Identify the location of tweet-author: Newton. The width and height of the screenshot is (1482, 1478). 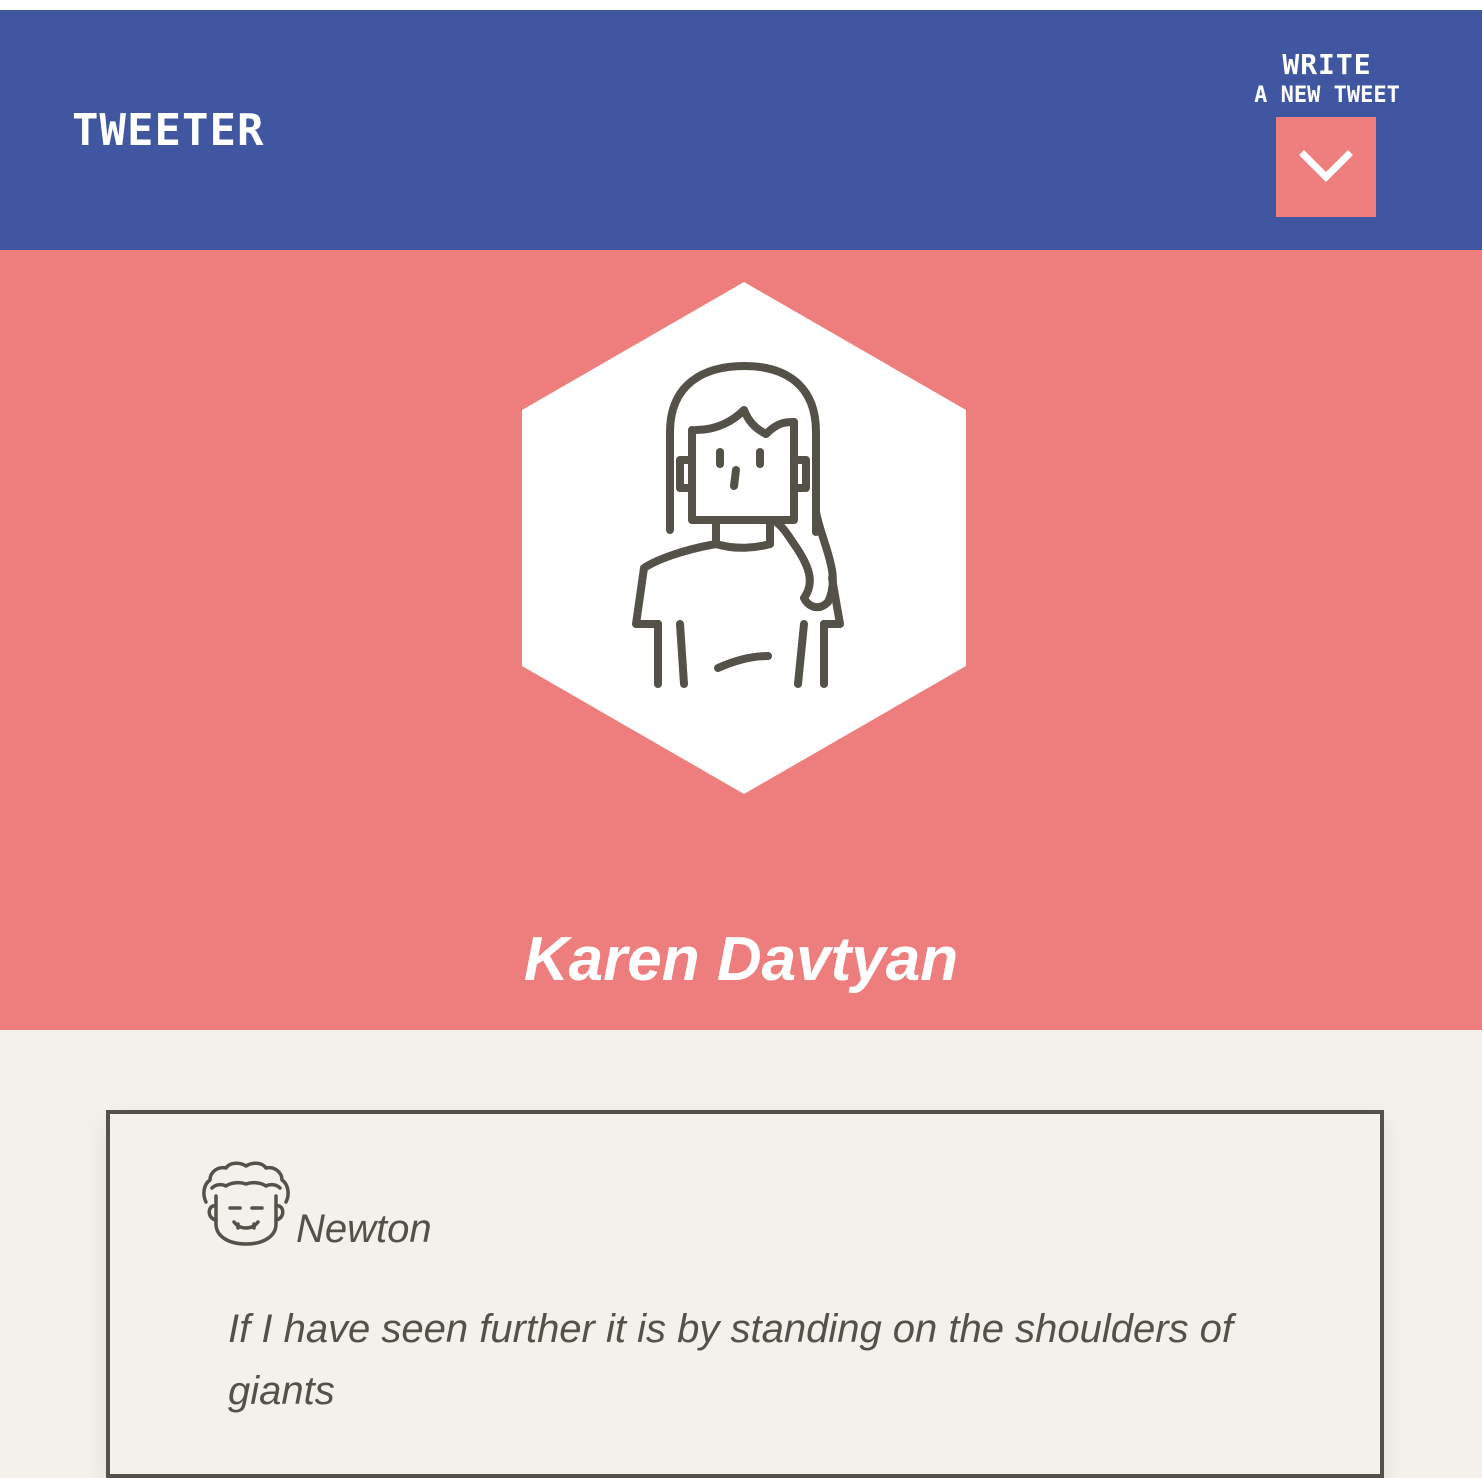
(364, 1229).